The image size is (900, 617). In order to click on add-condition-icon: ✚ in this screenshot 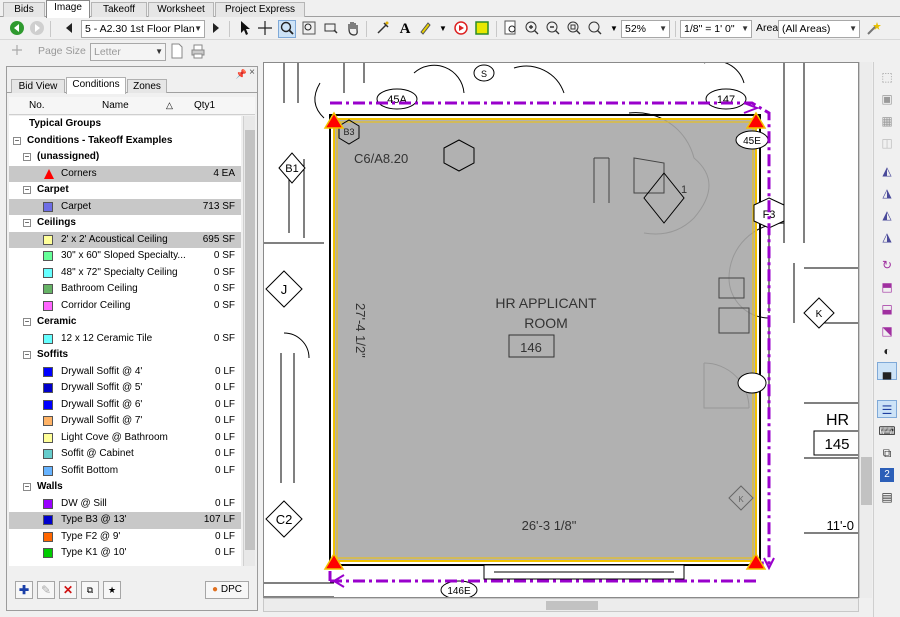, I will do `click(24, 590)`.